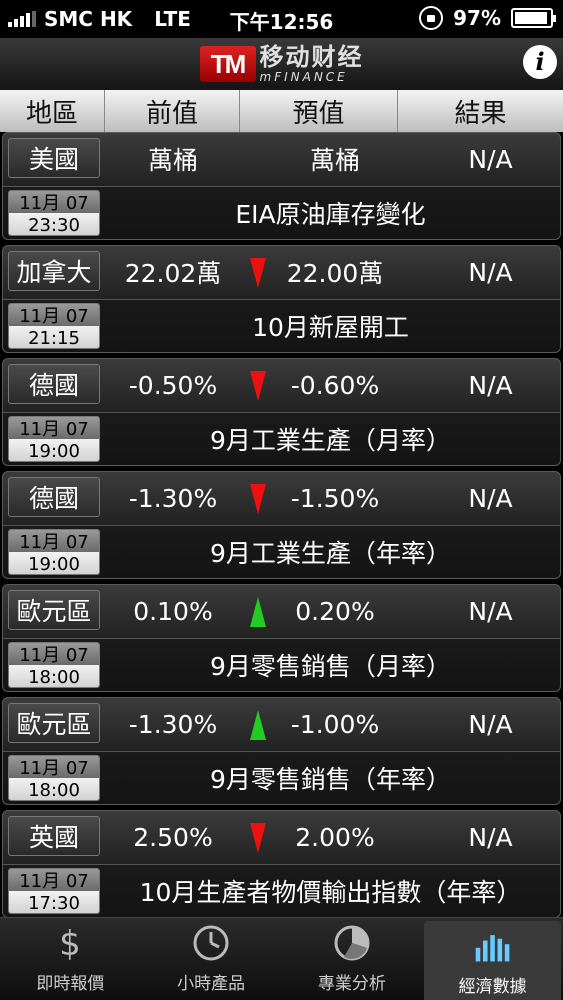 Image resolution: width=563 pixels, height=1000 pixels. I want to click on tab-label: 即時報價, so click(70, 984).